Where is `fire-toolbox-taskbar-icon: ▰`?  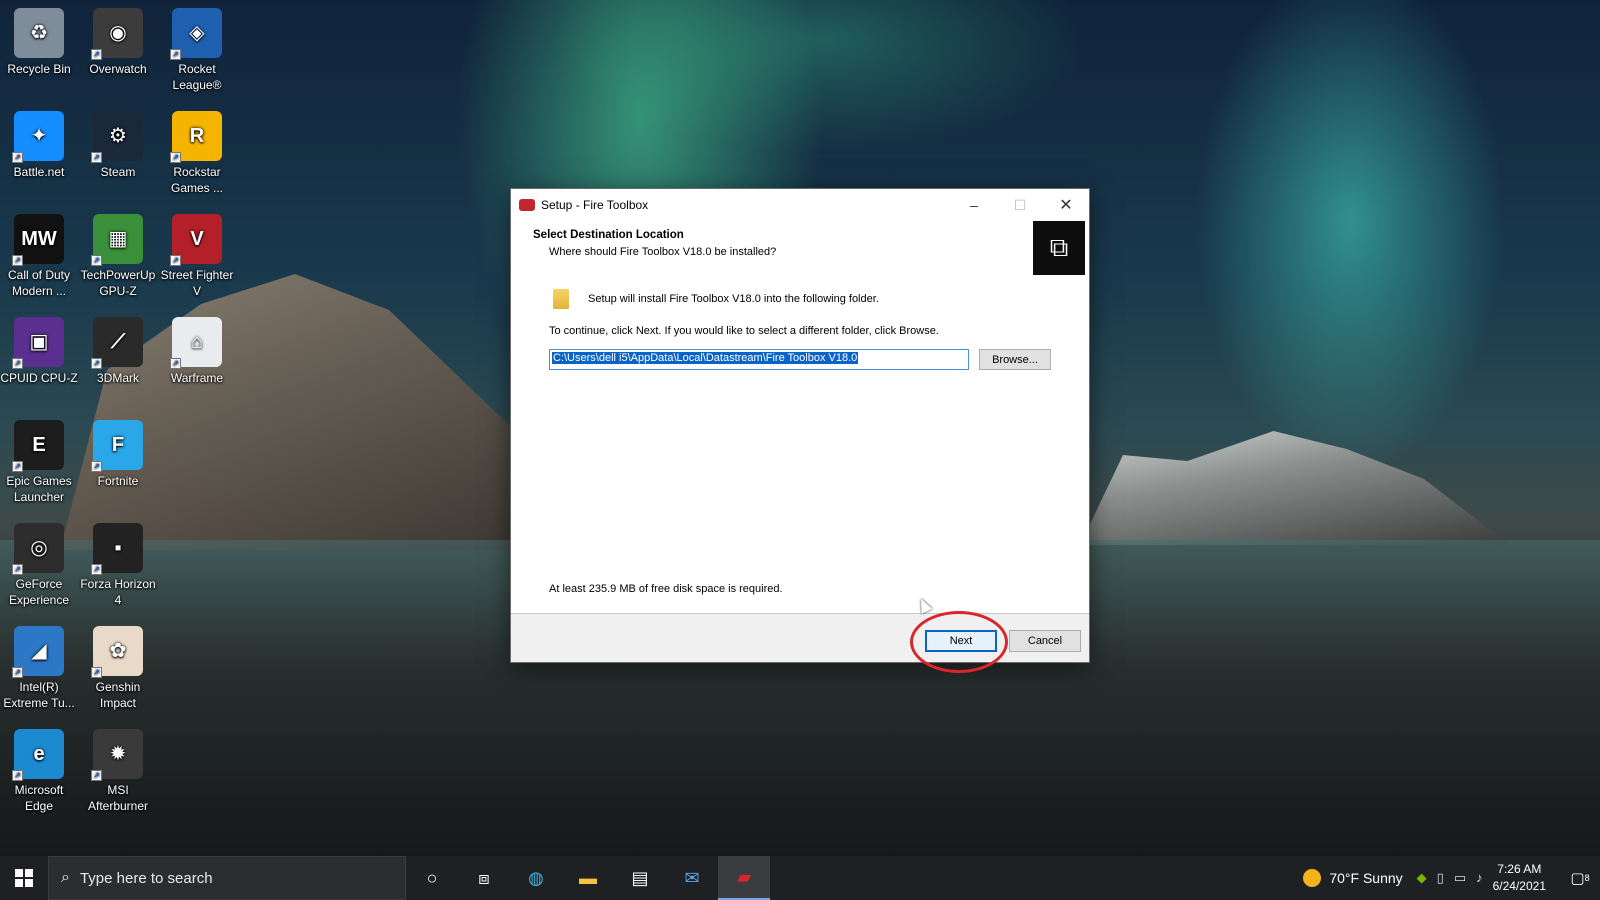
fire-toolbox-taskbar-icon: ▰ is located at coordinates (744, 878).